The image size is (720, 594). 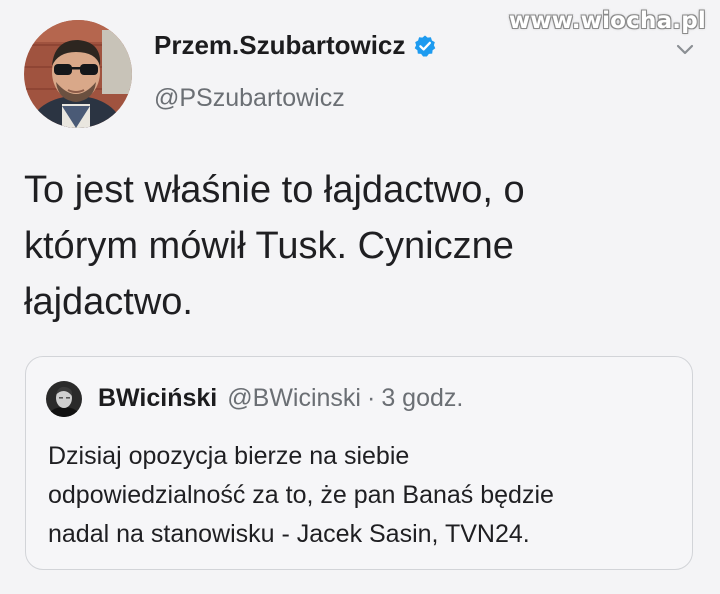 What do you see at coordinates (279, 45) in the screenshot?
I see `author-display-name: Przem.Szubartowicz` at bounding box center [279, 45].